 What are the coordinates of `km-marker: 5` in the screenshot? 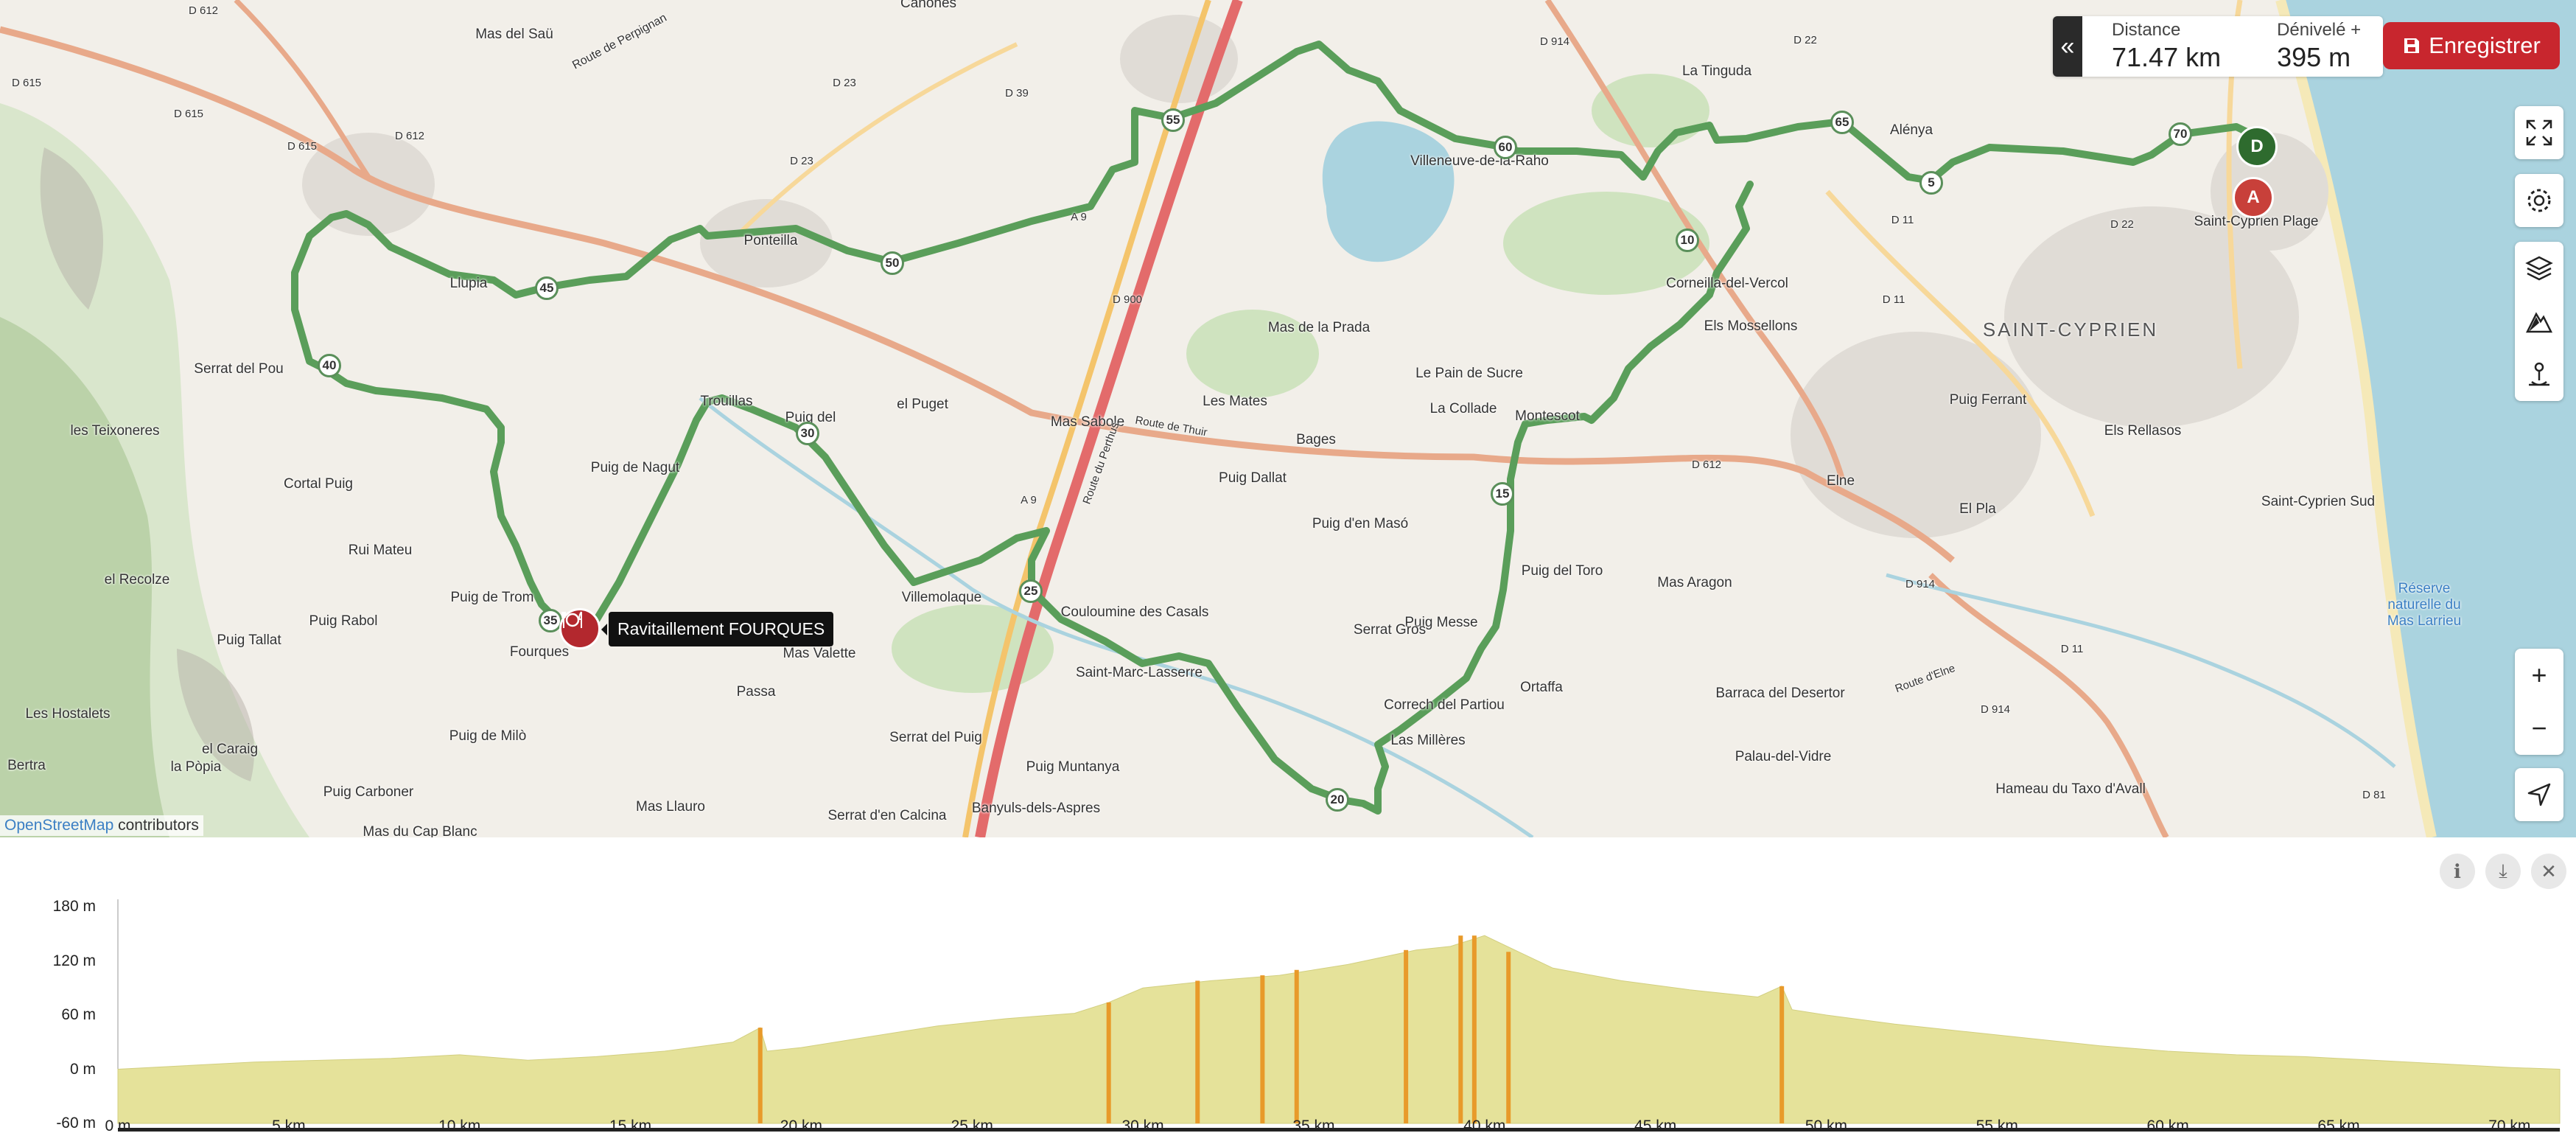 It's located at (1931, 183).